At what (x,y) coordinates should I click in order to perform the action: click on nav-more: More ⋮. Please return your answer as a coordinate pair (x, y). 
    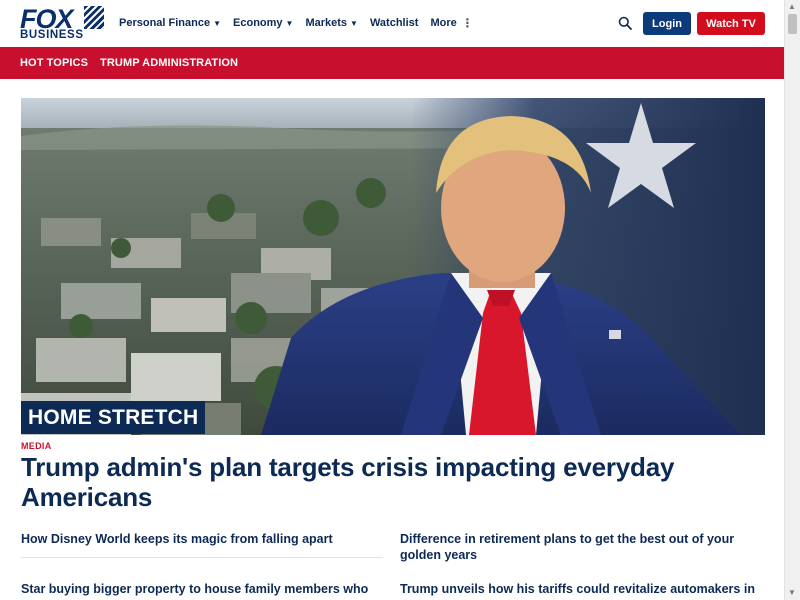
    Looking at the image, I should click on (451, 23).